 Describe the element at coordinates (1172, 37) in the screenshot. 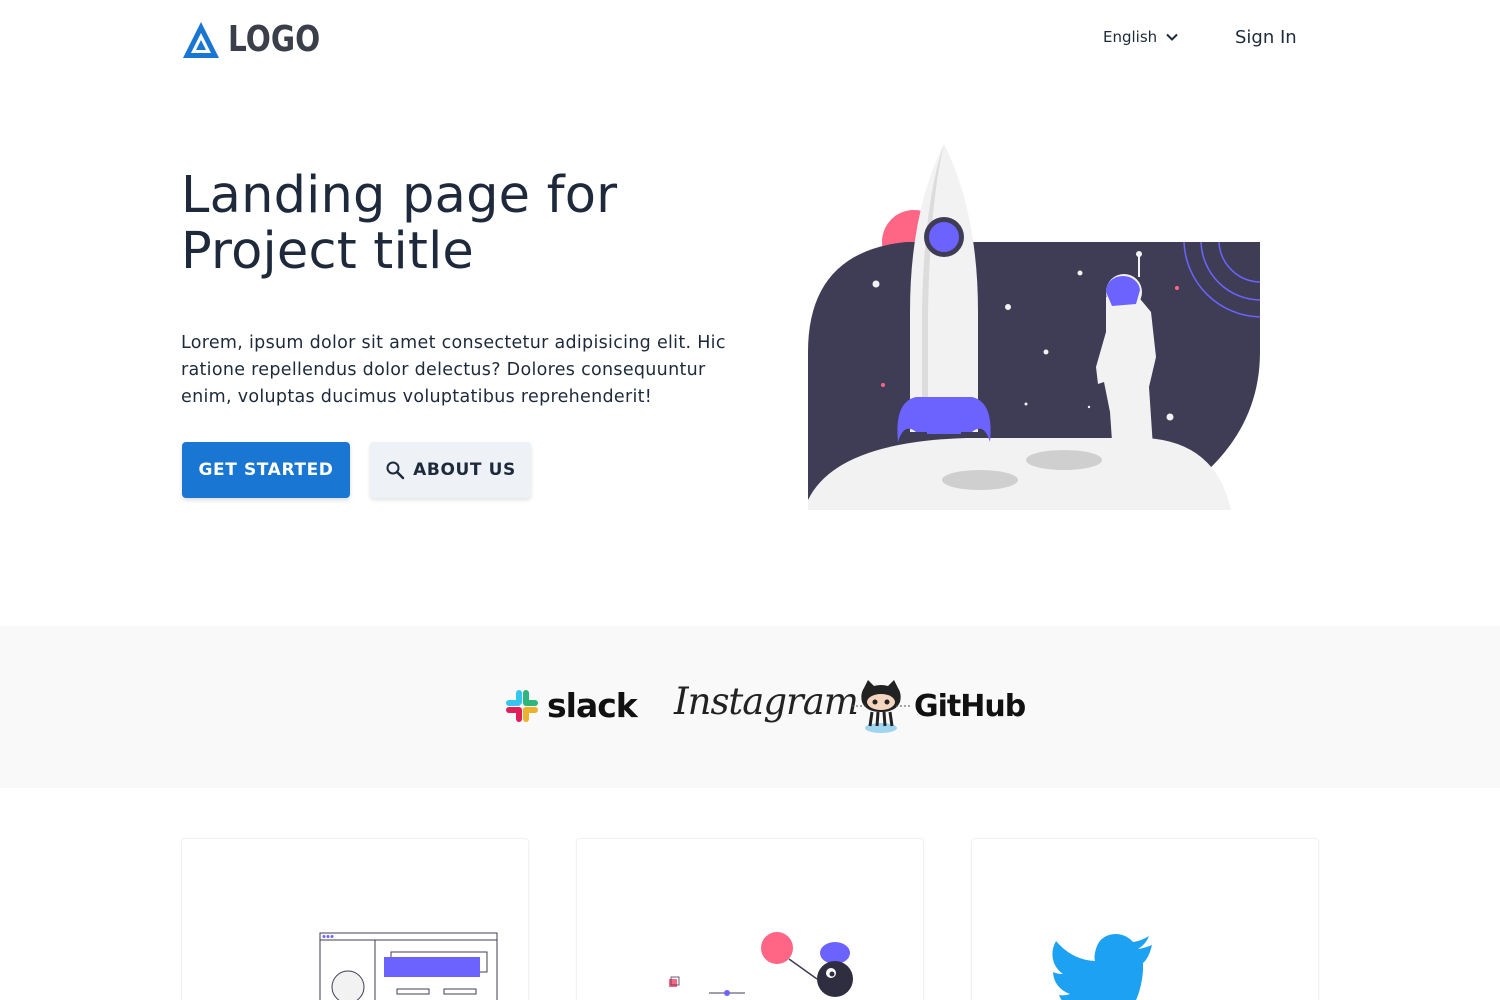

I see `chevron-down-icon` at that location.